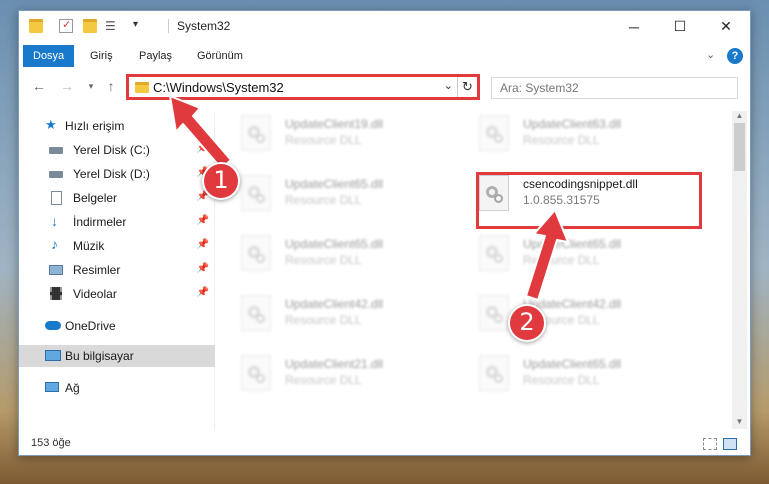 This screenshot has width=769, height=484. I want to click on sidebar-item-local-disk-d: Yerel Disk (D:) 📌, so click(117, 174).